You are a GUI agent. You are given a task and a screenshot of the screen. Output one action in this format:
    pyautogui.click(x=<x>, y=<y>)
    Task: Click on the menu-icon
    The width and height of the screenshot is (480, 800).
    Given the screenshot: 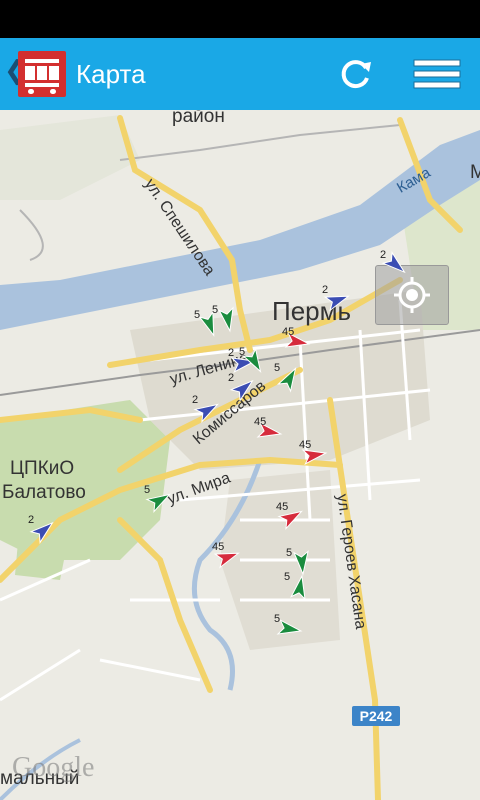 What is the action you would take?
    pyautogui.click(x=437, y=74)
    